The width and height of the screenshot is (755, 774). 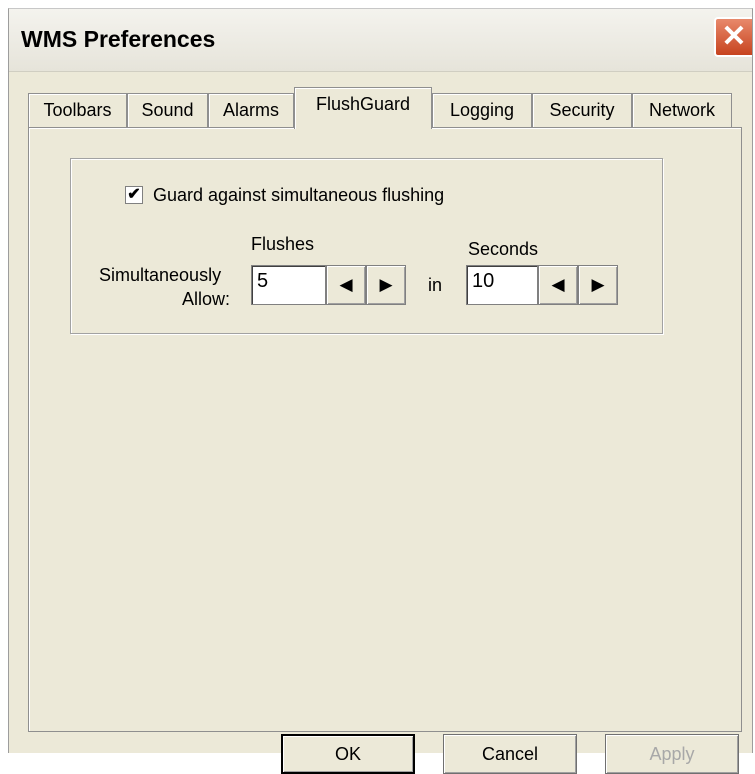 I want to click on guard-checkbox: ✔, so click(x=134, y=195).